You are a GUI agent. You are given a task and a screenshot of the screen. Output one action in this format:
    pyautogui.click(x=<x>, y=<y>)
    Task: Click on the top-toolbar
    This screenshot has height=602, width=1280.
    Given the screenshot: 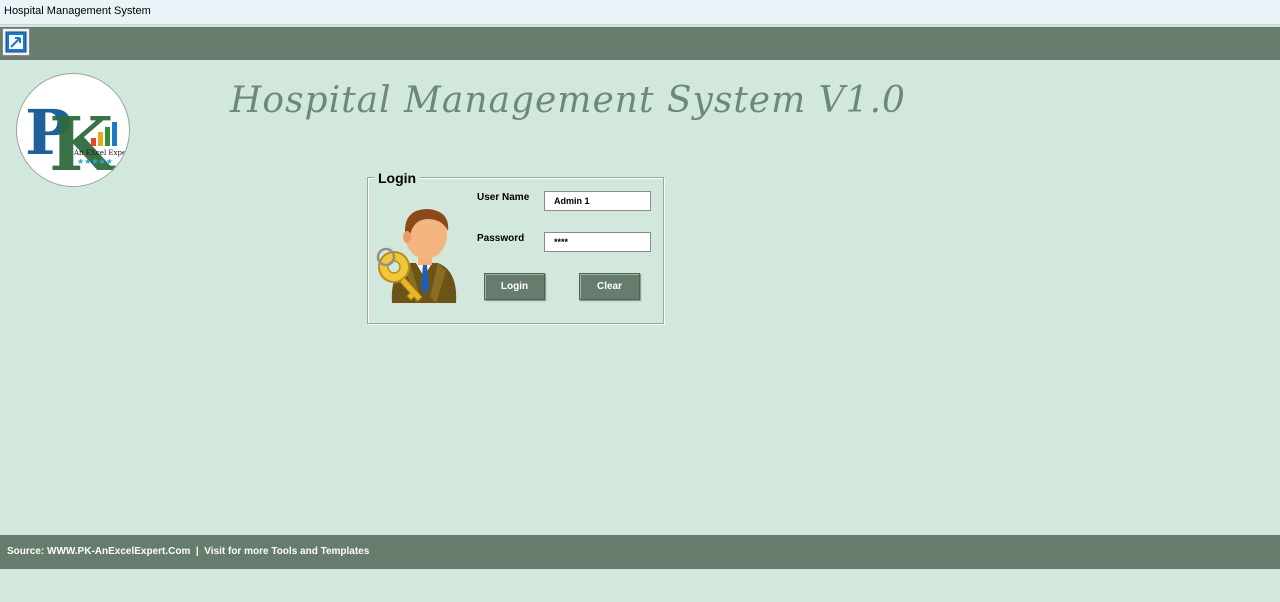 What is the action you would take?
    pyautogui.click(x=640, y=43)
    